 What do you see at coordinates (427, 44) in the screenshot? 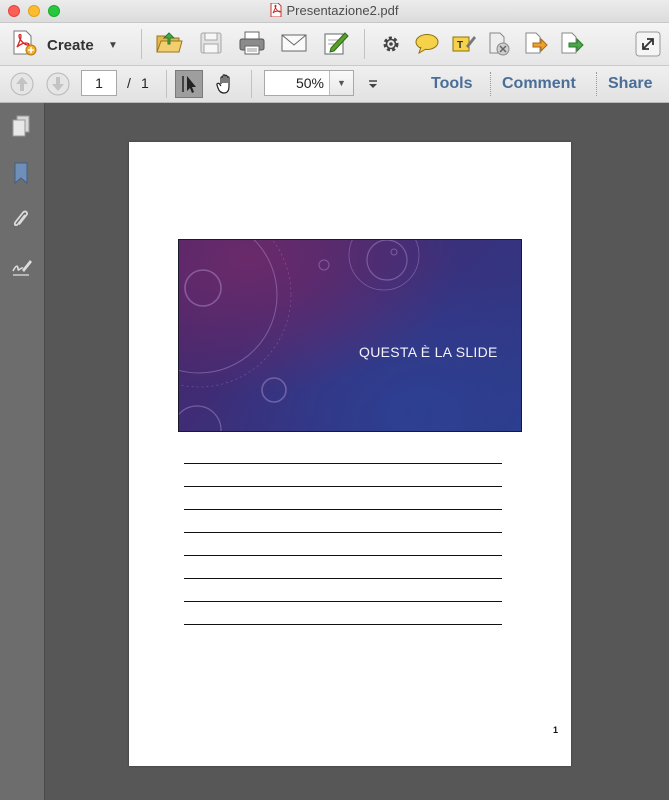
I see `comment-icon` at bounding box center [427, 44].